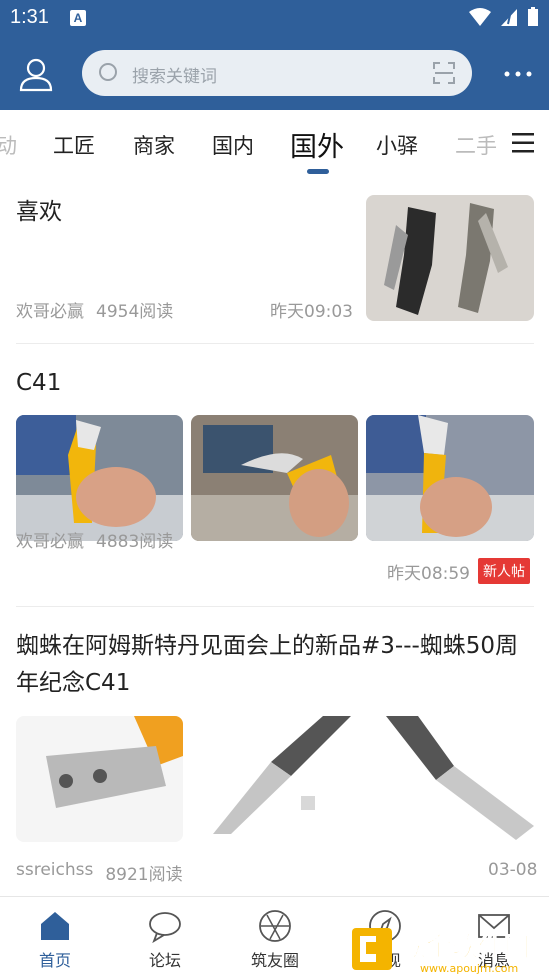  Describe the element at coordinates (144, 875) in the screenshot. I see `article-reads: 8921阅读` at that location.